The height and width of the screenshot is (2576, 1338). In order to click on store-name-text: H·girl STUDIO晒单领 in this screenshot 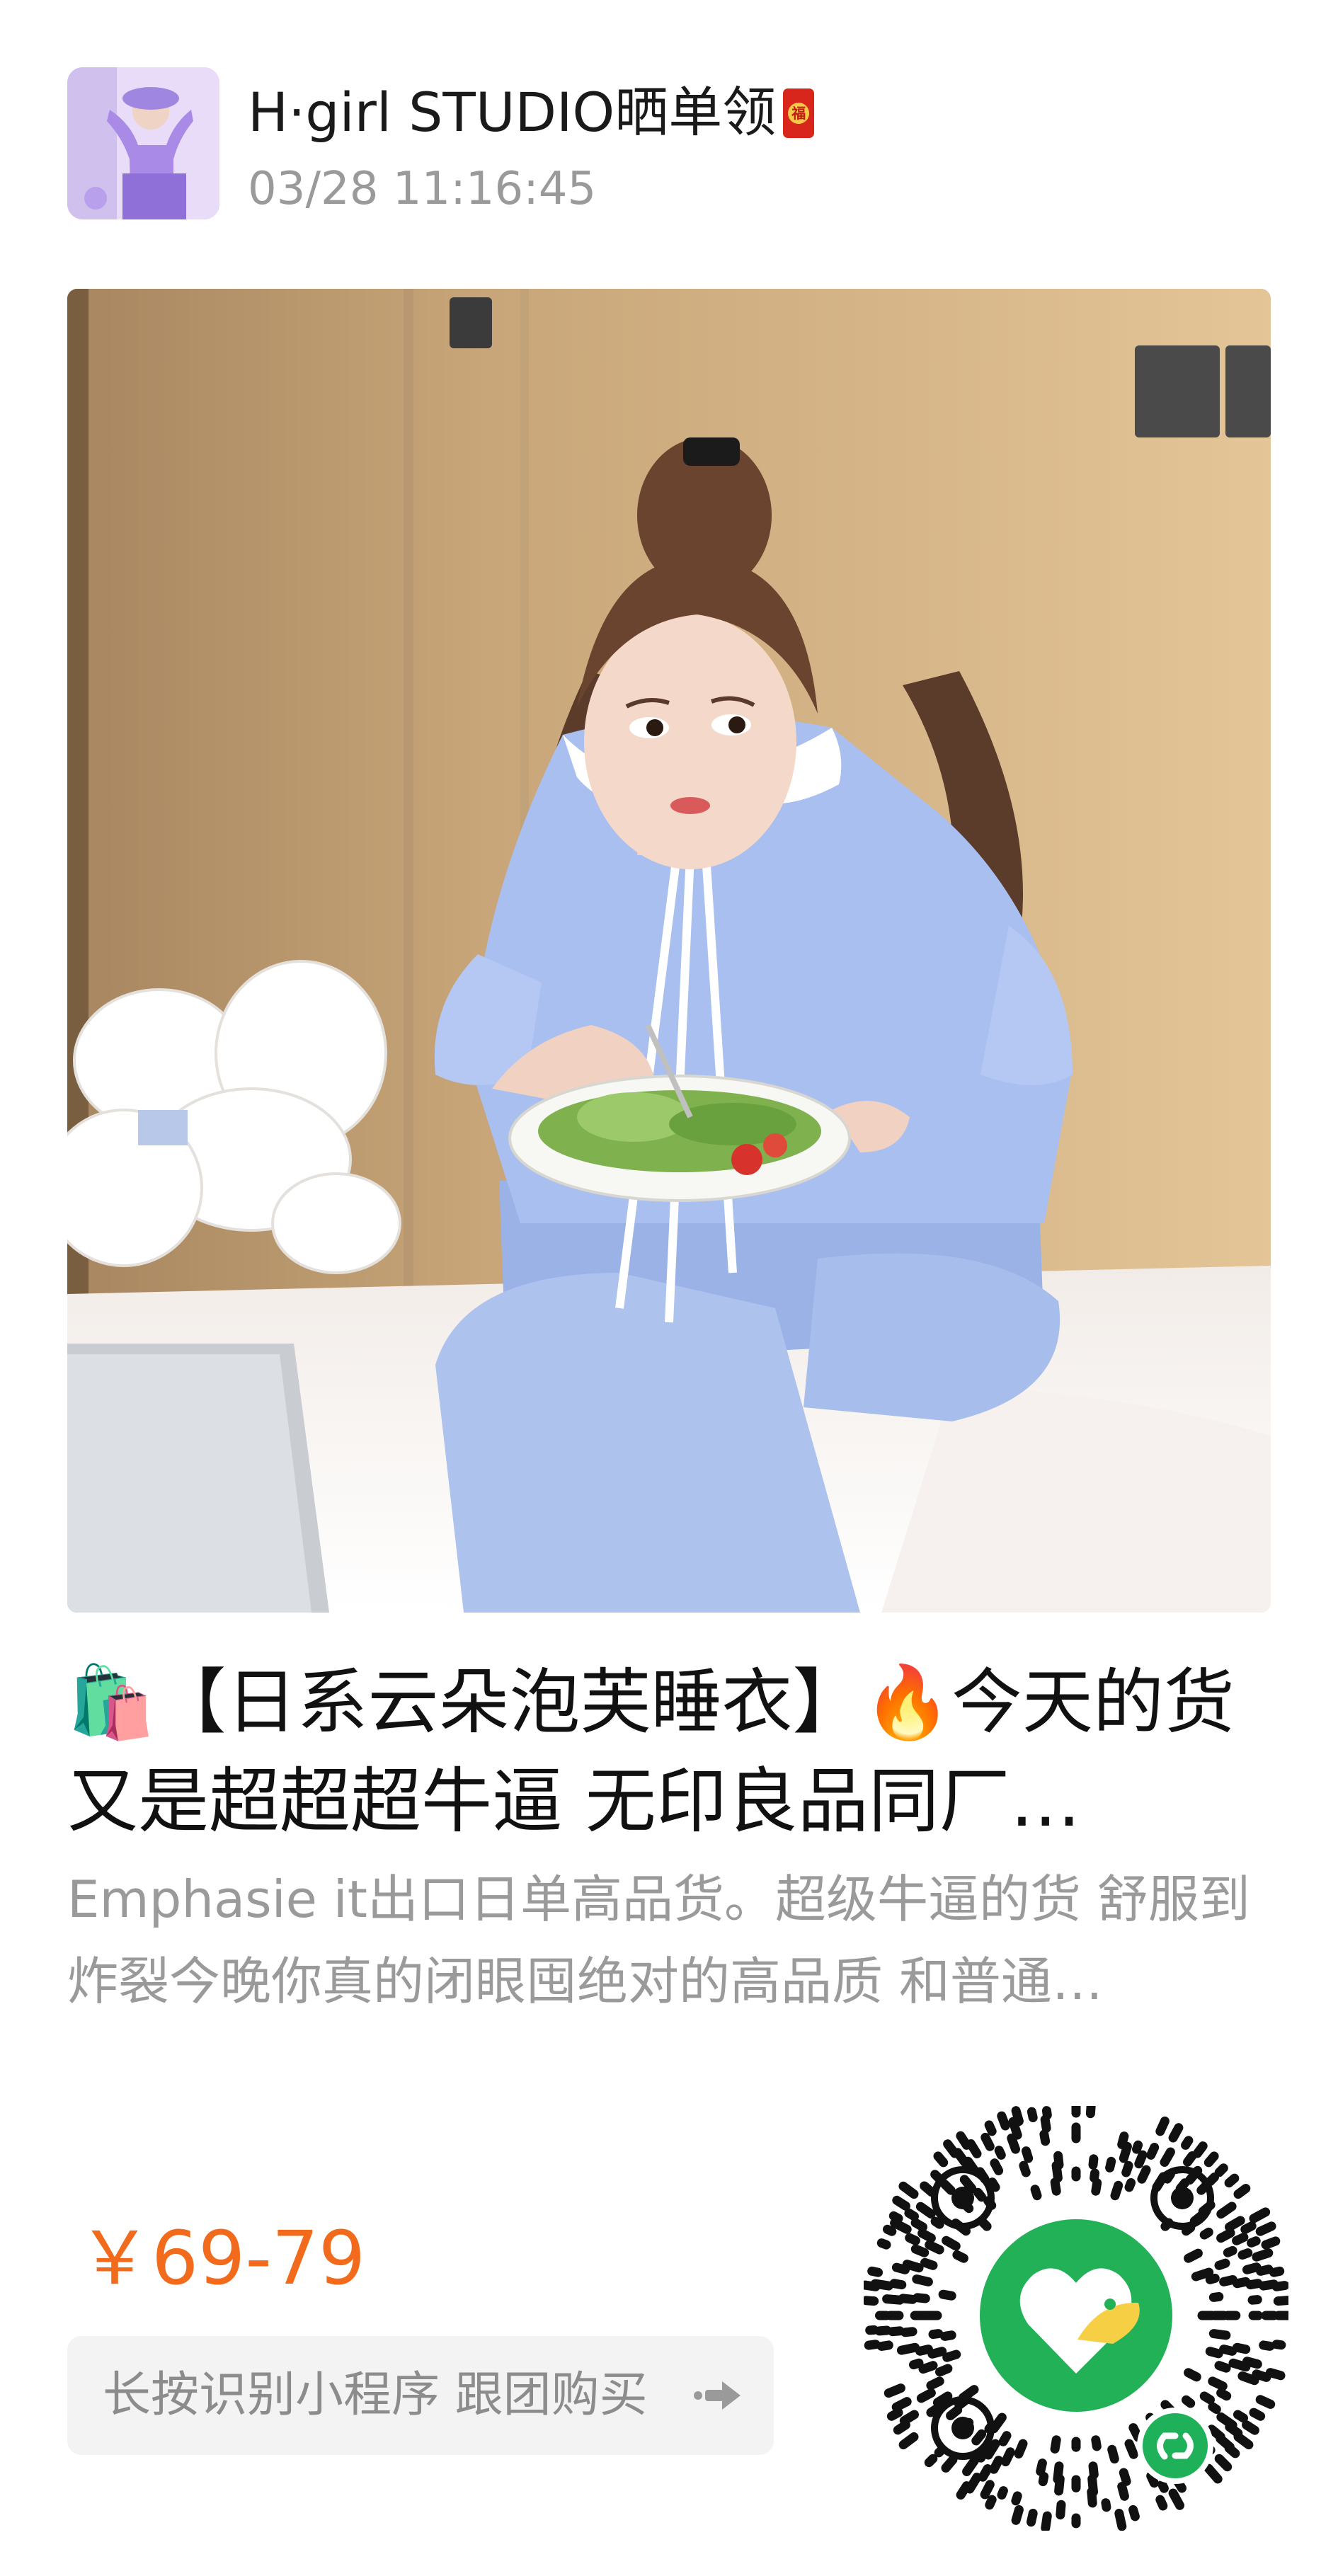, I will do `click(512, 112)`.